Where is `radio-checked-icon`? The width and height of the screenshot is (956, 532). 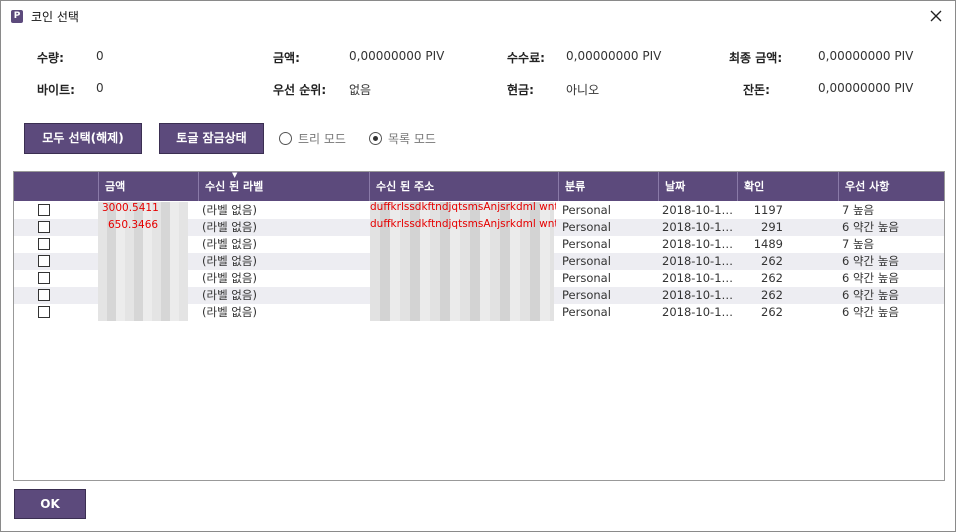
radio-checked-icon is located at coordinates (375, 138).